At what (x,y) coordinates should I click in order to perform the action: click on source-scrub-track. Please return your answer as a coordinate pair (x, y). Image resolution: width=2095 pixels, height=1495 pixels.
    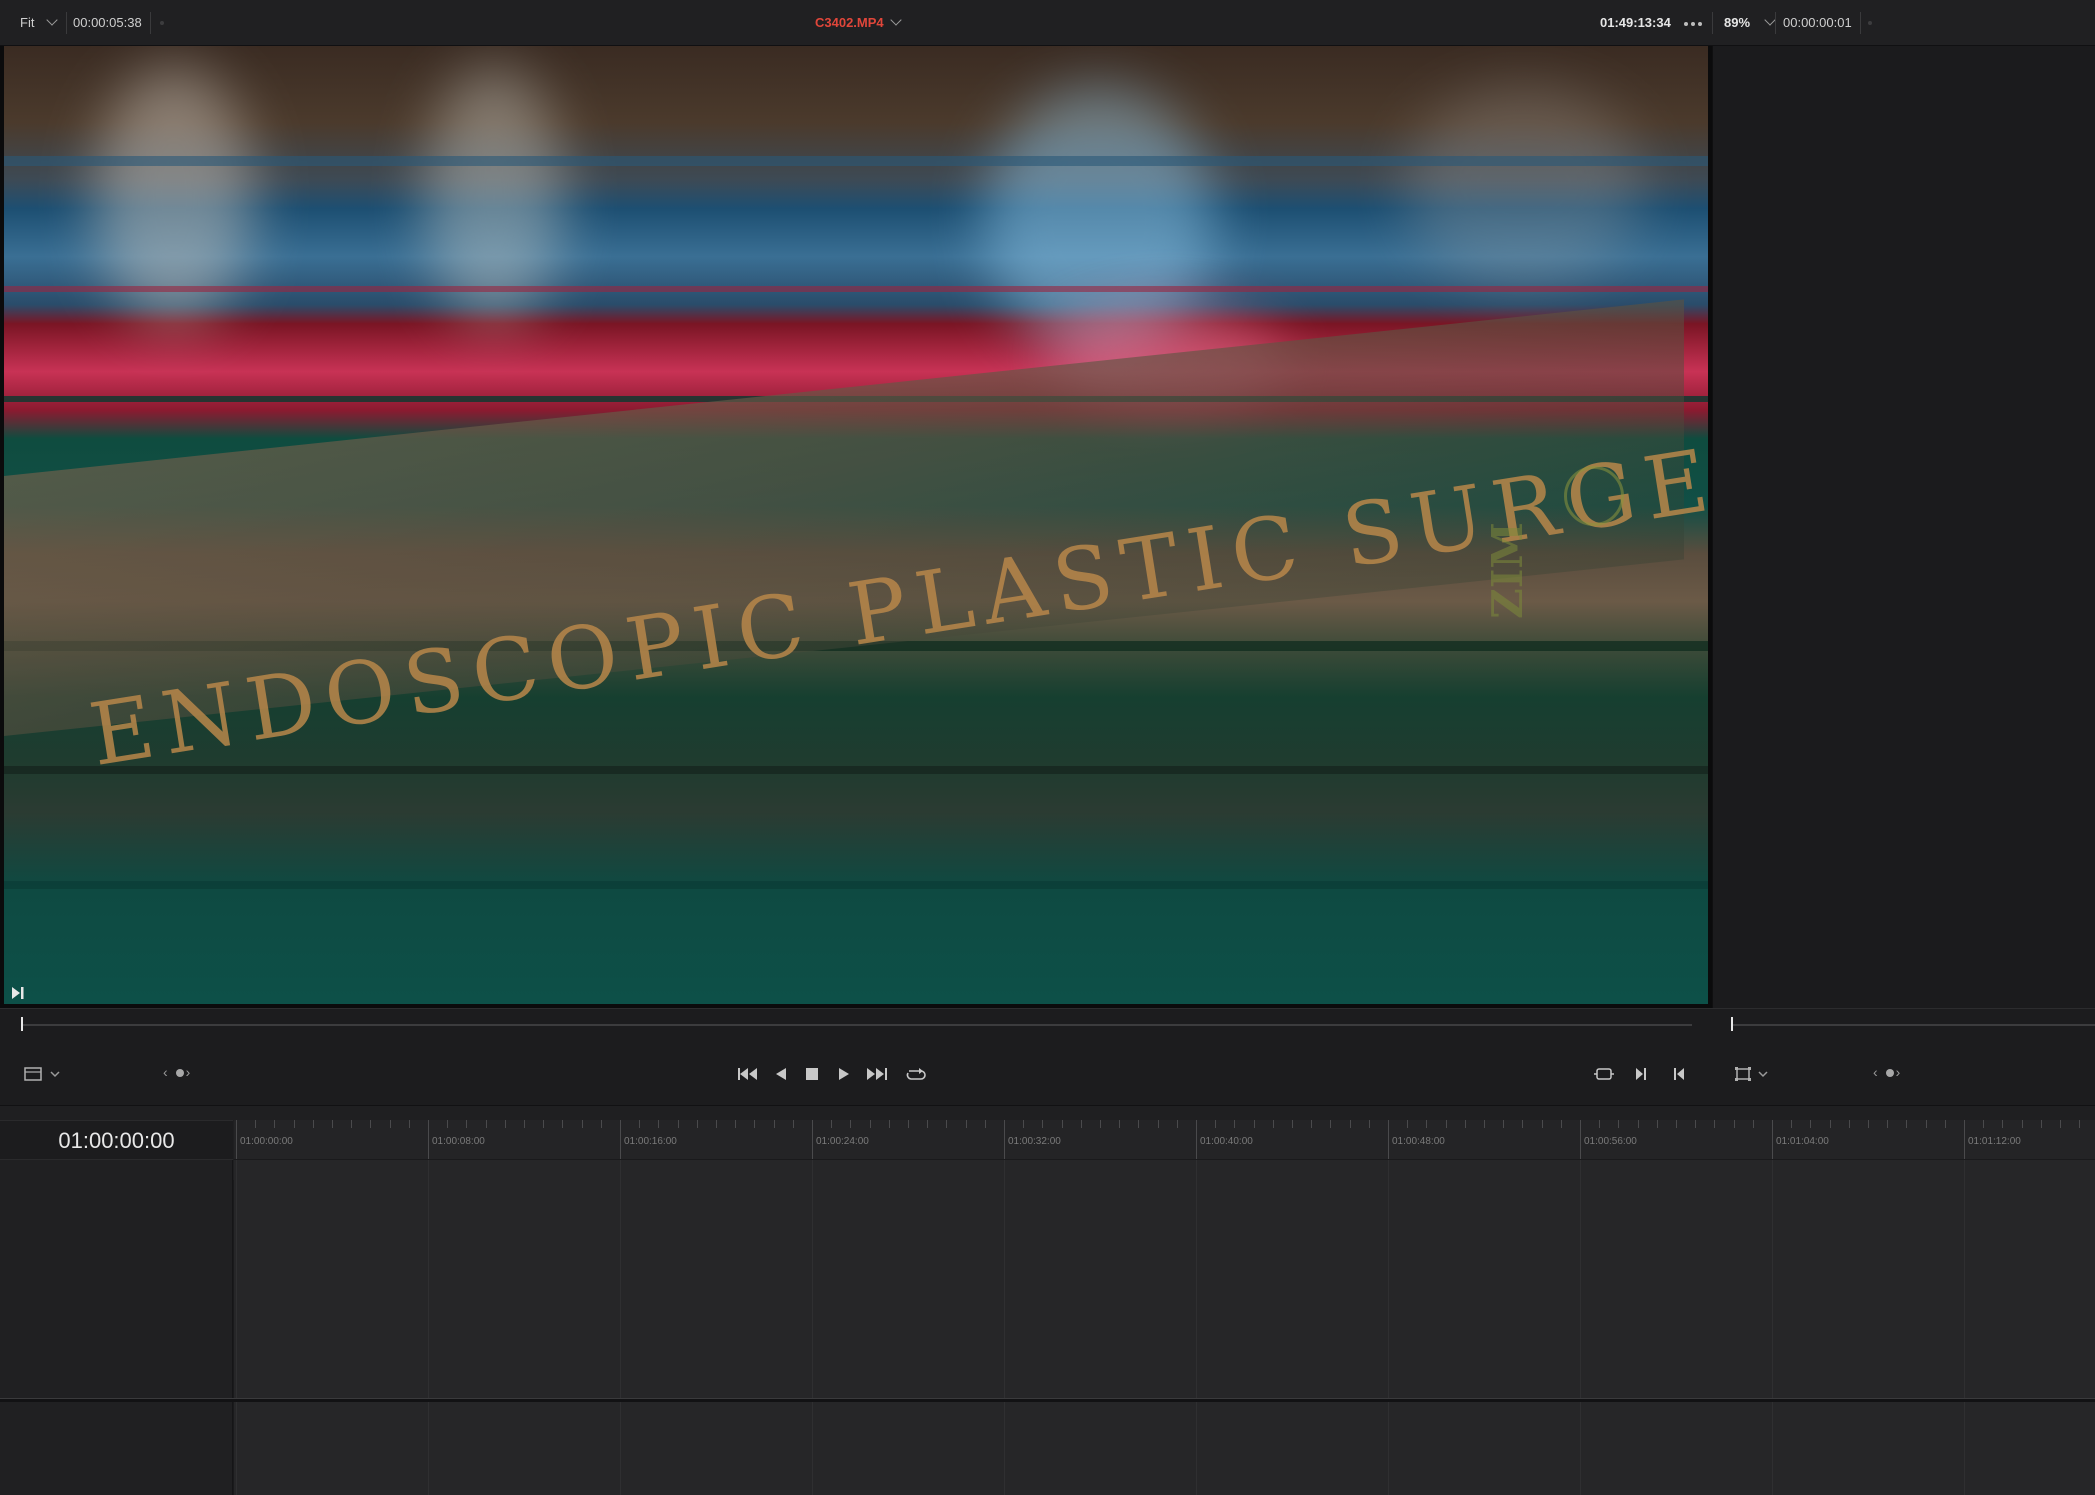
    Looking at the image, I should click on (857, 1025).